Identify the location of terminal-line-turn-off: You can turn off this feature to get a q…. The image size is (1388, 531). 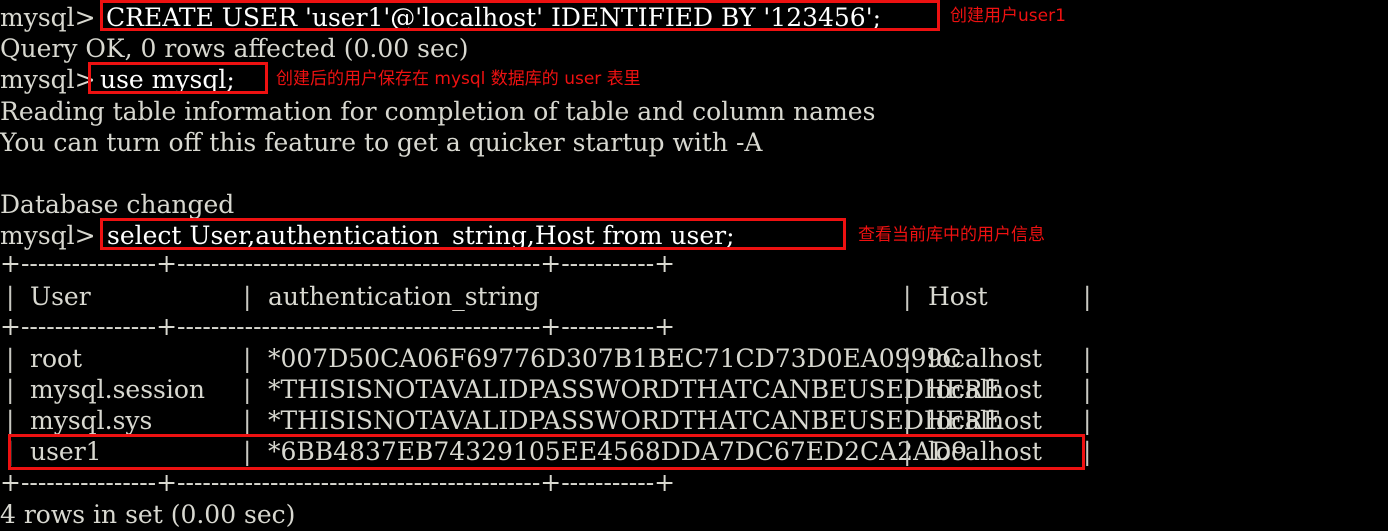
(381, 142).